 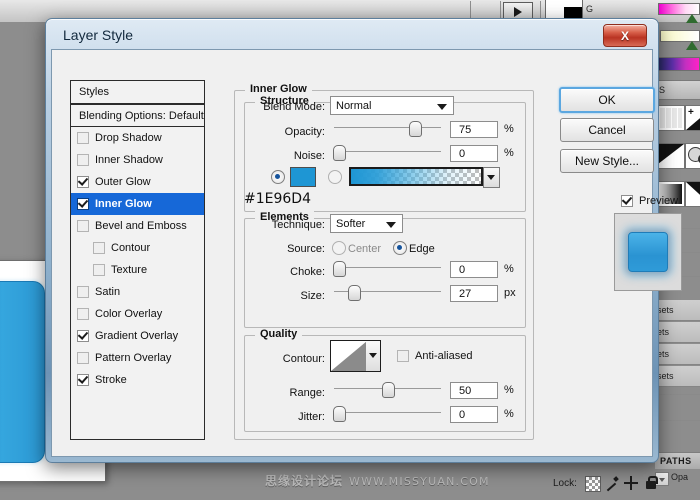 I want to click on style-item-label: Bevel and Emboss, so click(x=141, y=226).